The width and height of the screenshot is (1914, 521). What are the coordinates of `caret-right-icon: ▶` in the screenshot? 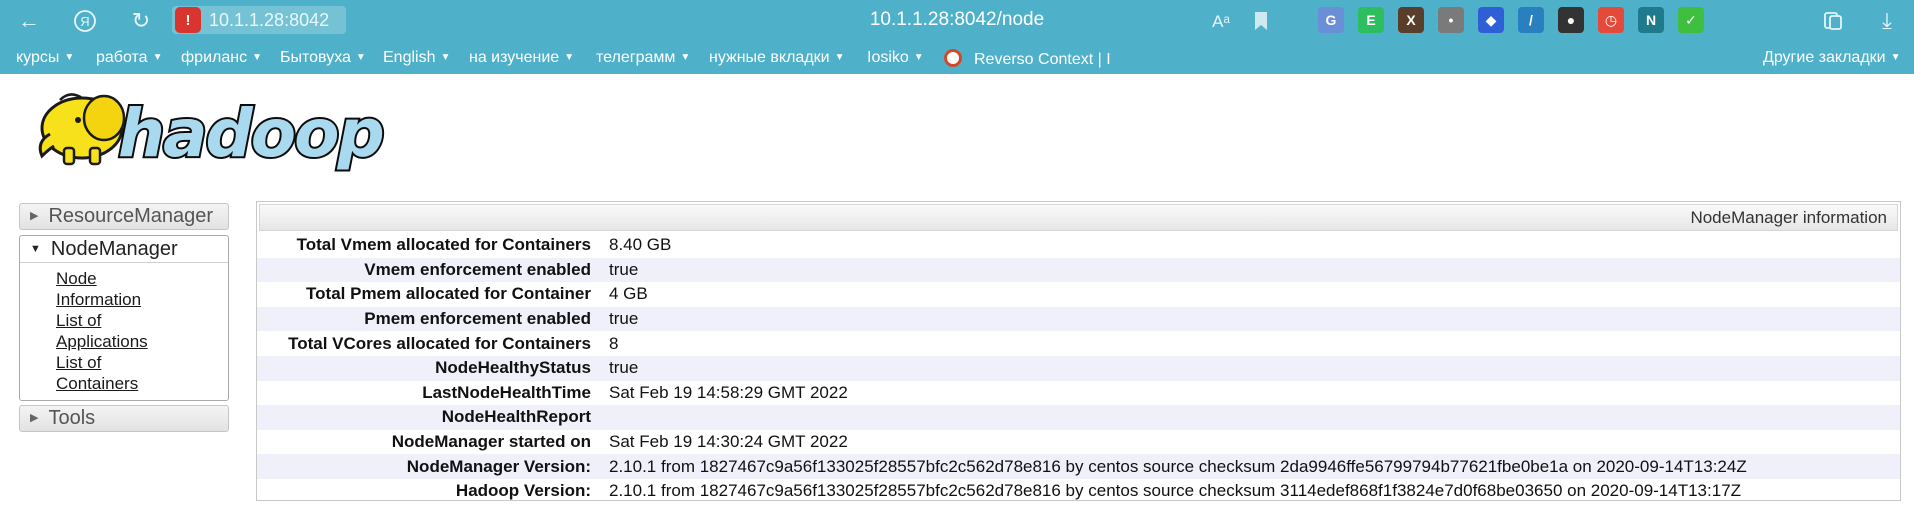 It's located at (34, 216).